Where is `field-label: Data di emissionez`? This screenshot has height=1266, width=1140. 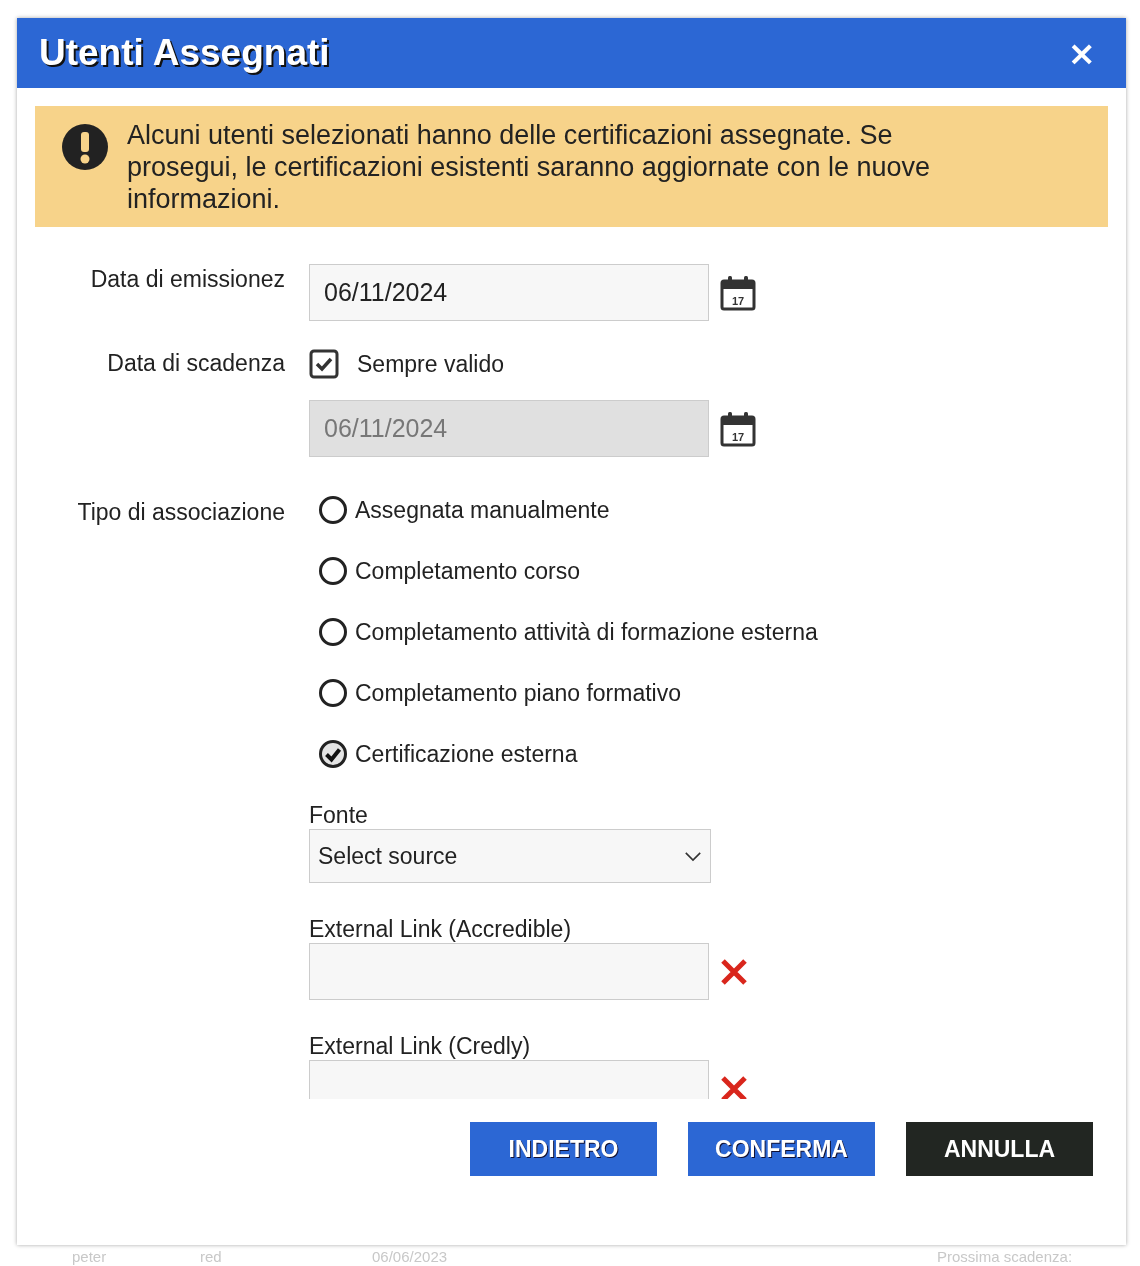
field-label: Data di emissionez is located at coordinates (187, 279).